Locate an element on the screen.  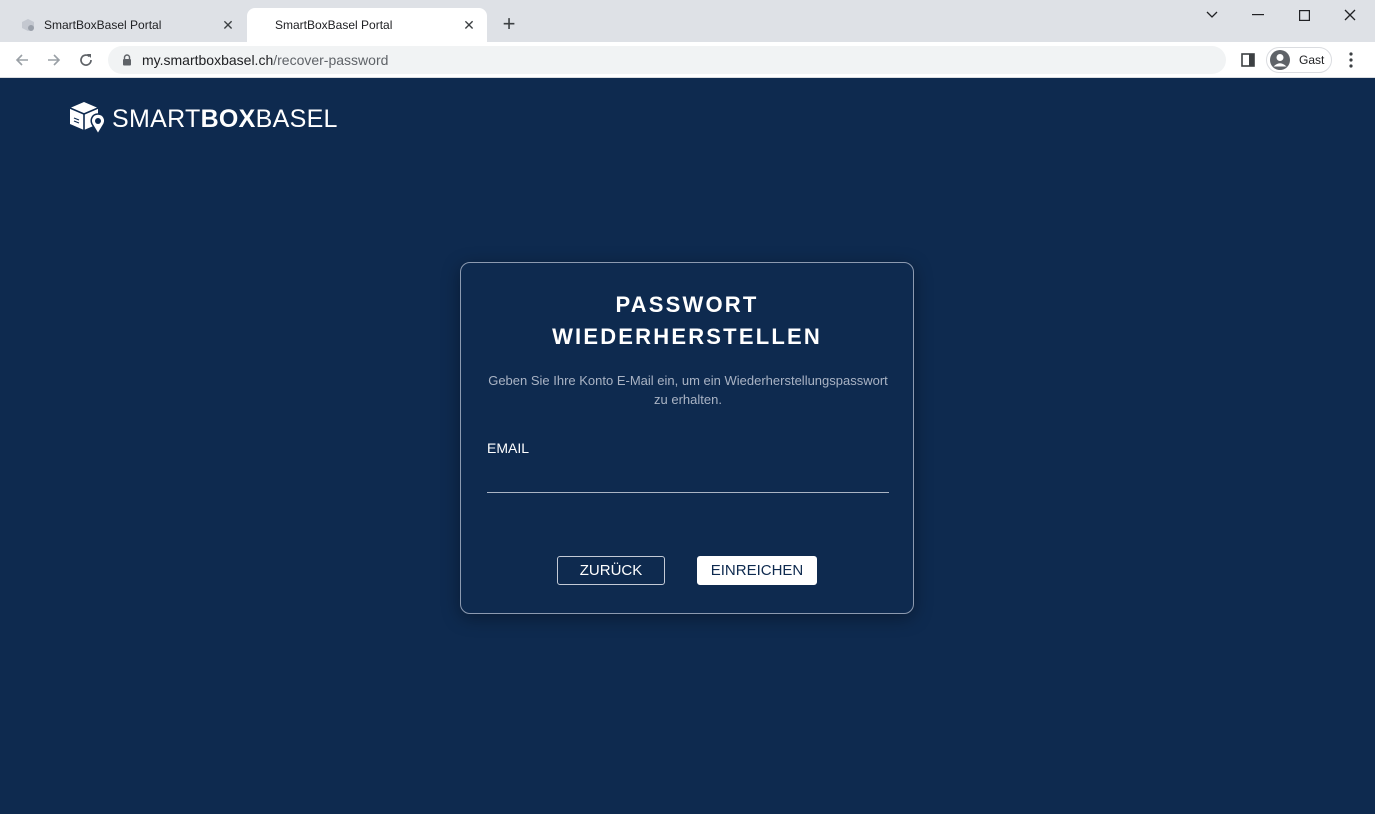
side-panel-icon is located at coordinates (1248, 60).